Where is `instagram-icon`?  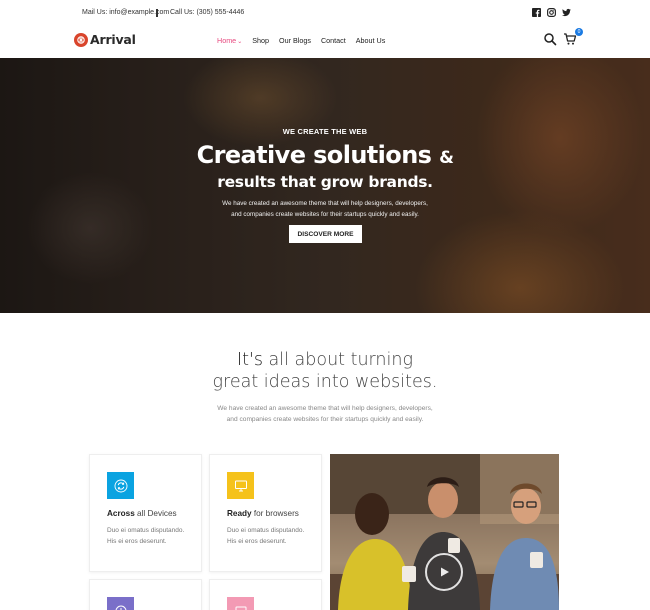
instagram-icon is located at coordinates (551, 12).